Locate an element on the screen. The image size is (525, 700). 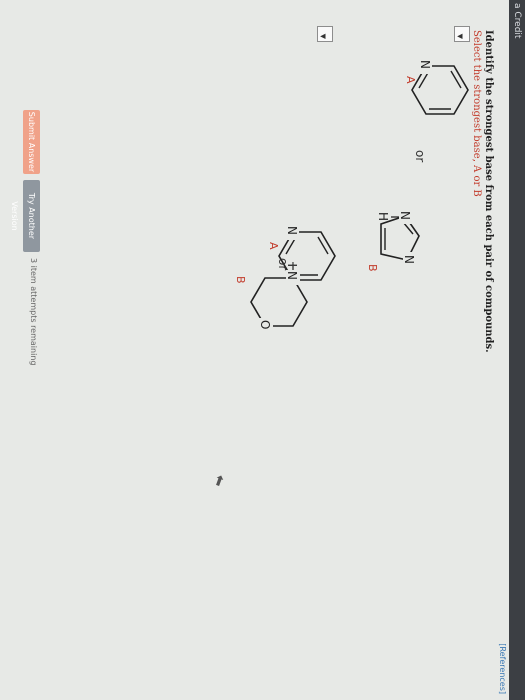
answer-select-2: ▼ is located at coordinates (325, 34).